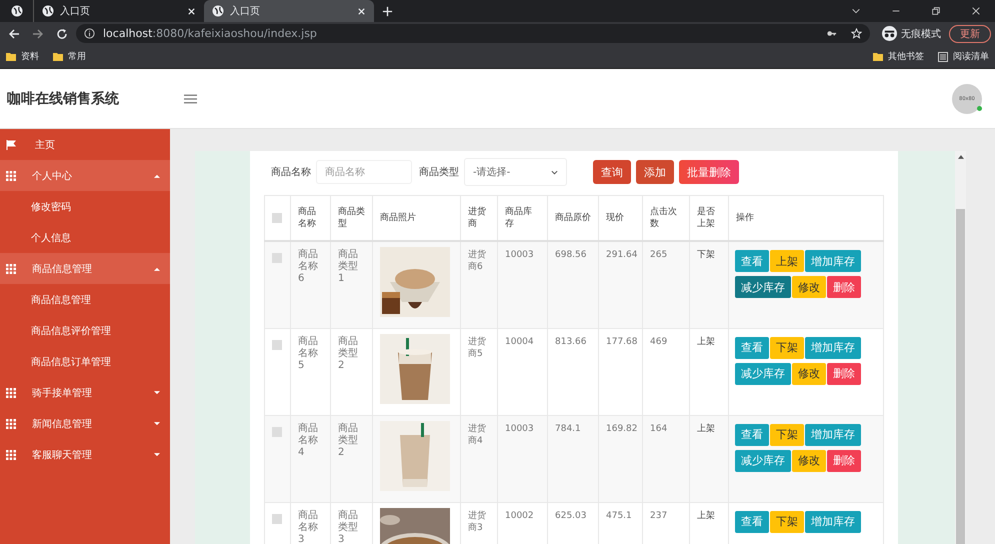  I want to click on column-header: 进货商, so click(477, 218).